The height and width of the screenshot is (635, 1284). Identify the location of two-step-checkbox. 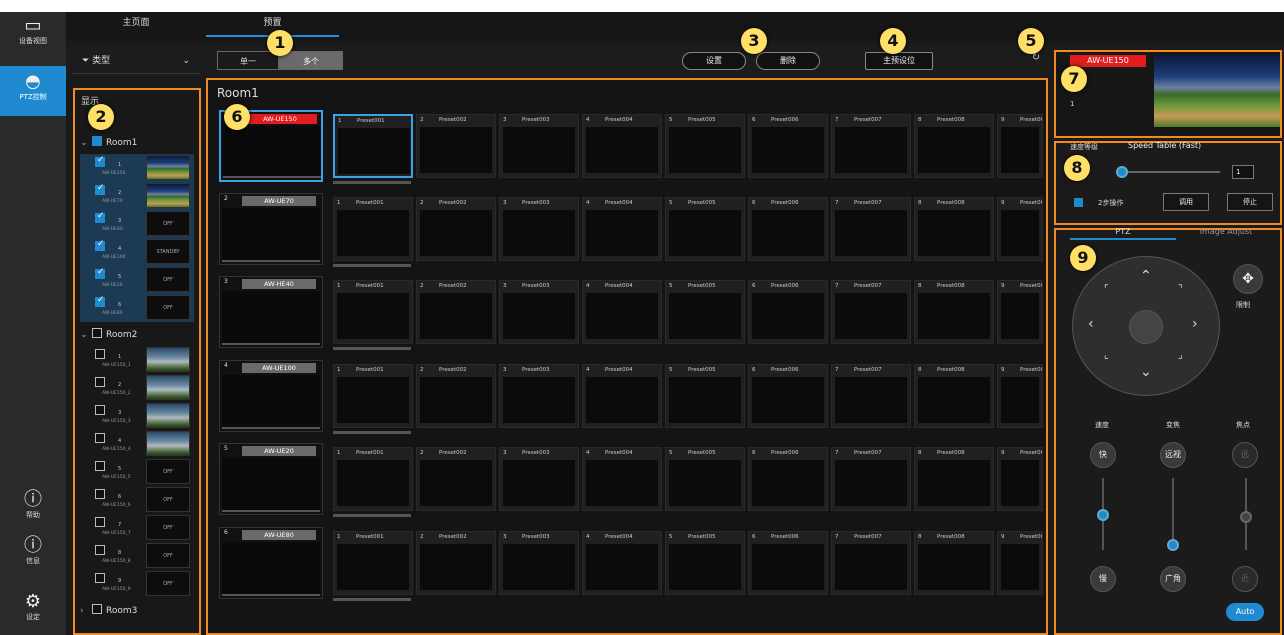
(1078, 202).